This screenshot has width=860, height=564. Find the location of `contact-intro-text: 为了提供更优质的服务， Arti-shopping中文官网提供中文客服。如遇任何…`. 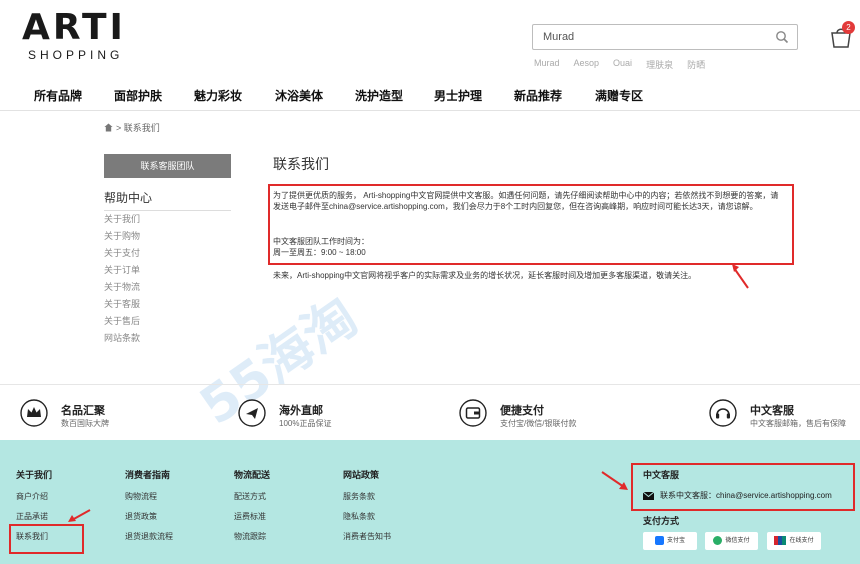

contact-intro-text: 为了提供更优质的服务， Arti-shopping中文官网提供中文客服。如遇任何… is located at coordinates (526, 201).